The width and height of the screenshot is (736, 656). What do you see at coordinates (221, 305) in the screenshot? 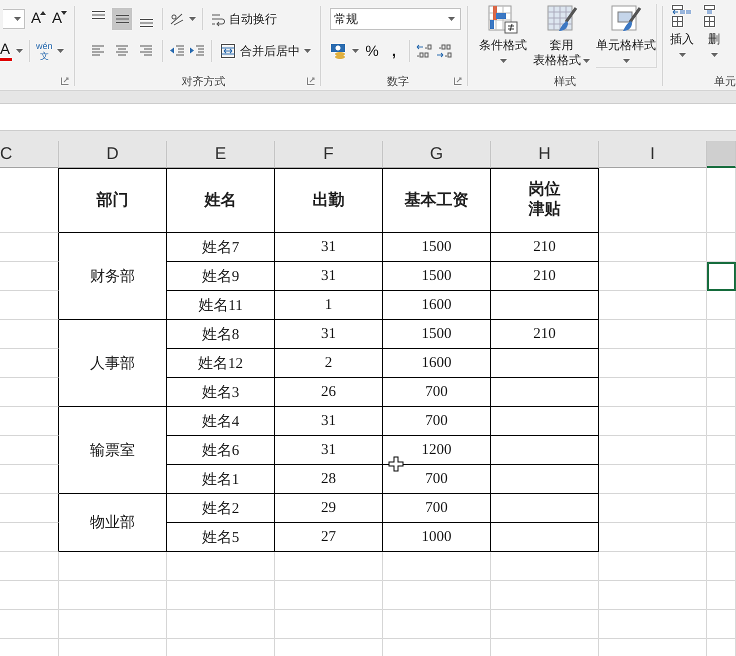
I see `table-cell: 姓名11` at bounding box center [221, 305].